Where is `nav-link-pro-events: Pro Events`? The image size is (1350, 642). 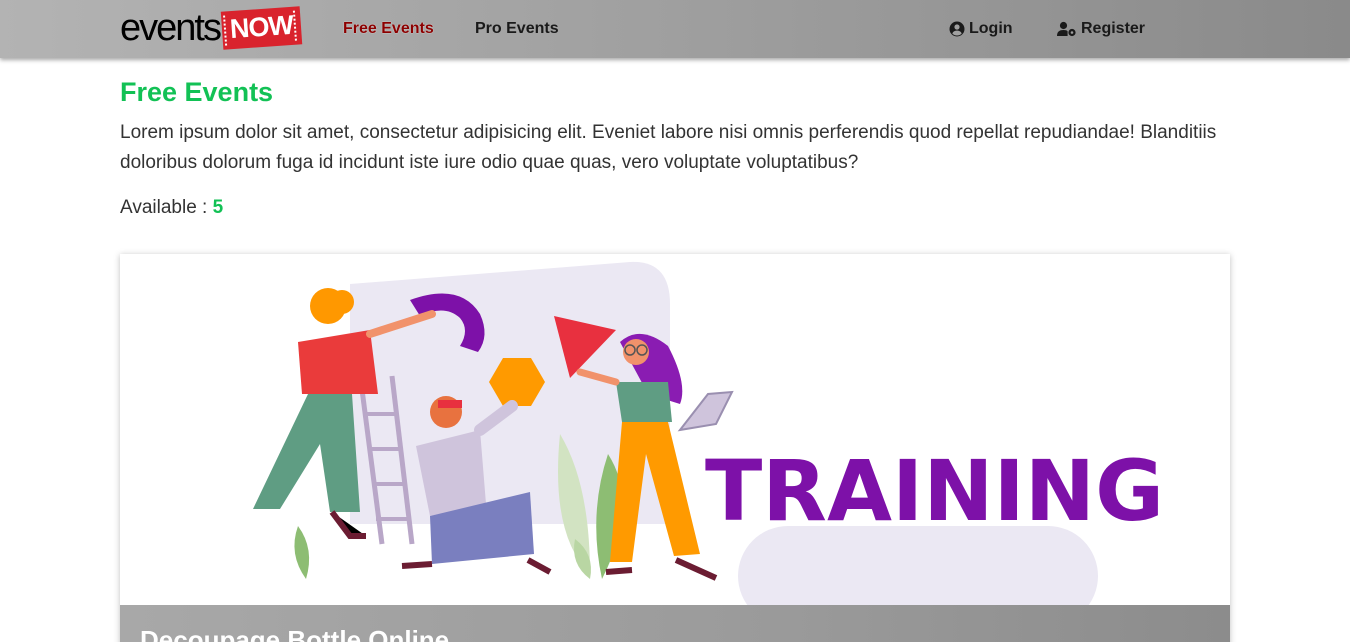
nav-link-pro-events: Pro Events is located at coordinates (517, 29).